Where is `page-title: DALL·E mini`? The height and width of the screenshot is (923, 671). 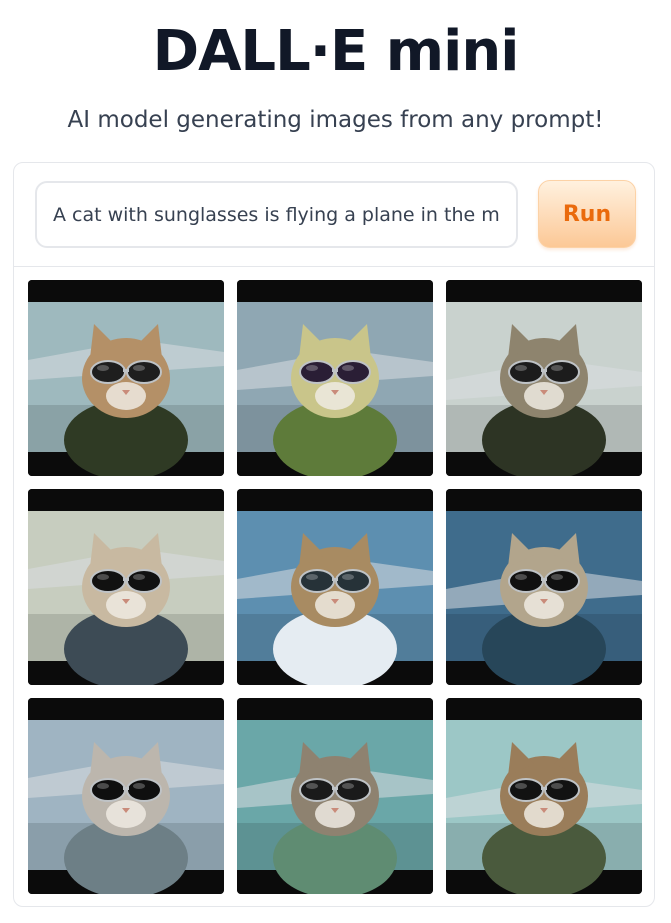 page-title: DALL·E mini is located at coordinates (336, 51).